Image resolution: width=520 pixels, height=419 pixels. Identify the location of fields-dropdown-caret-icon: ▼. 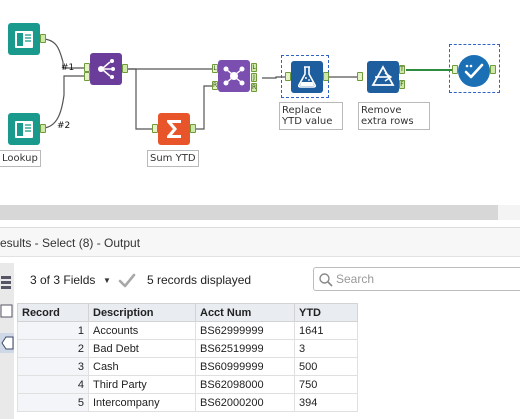
(107, 280).